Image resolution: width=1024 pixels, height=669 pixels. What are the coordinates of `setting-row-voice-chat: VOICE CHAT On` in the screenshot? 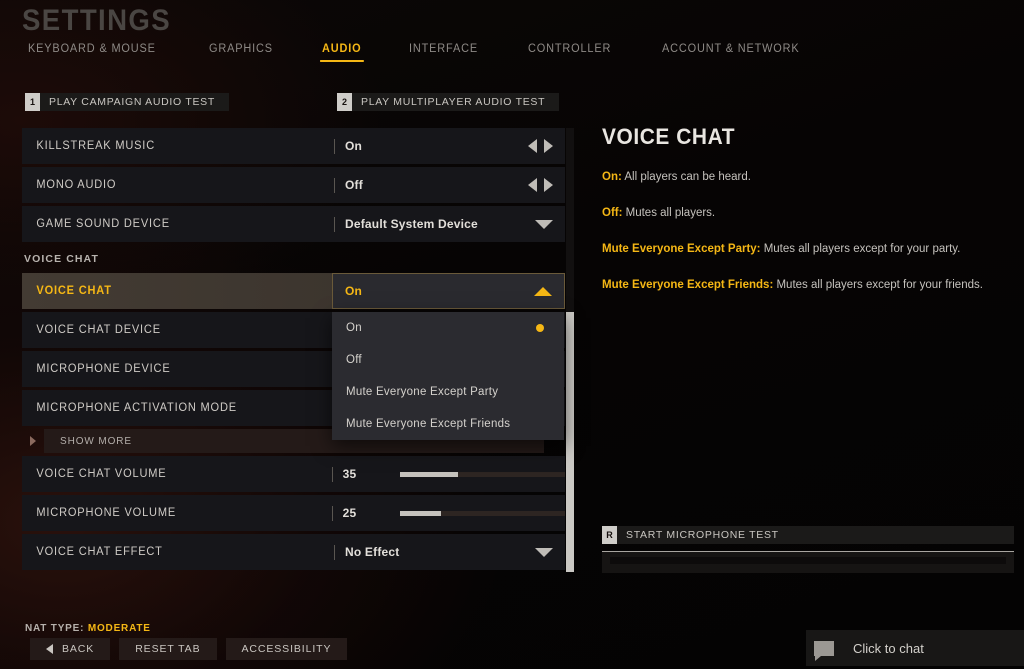 It's located at (293, 291).